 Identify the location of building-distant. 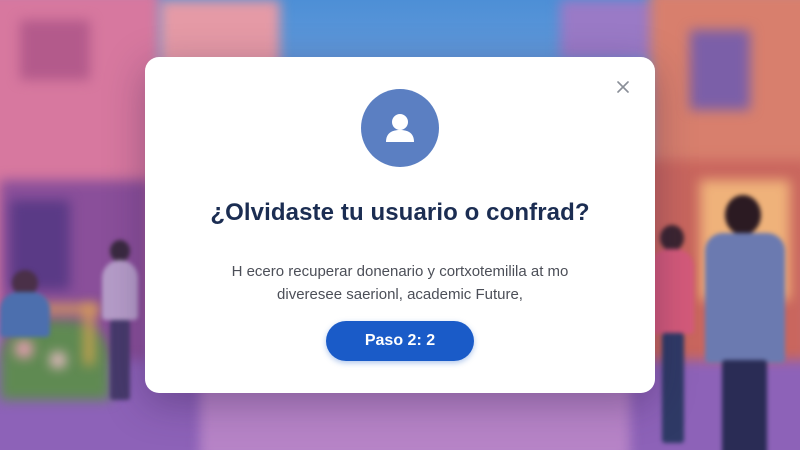
(610, 30).